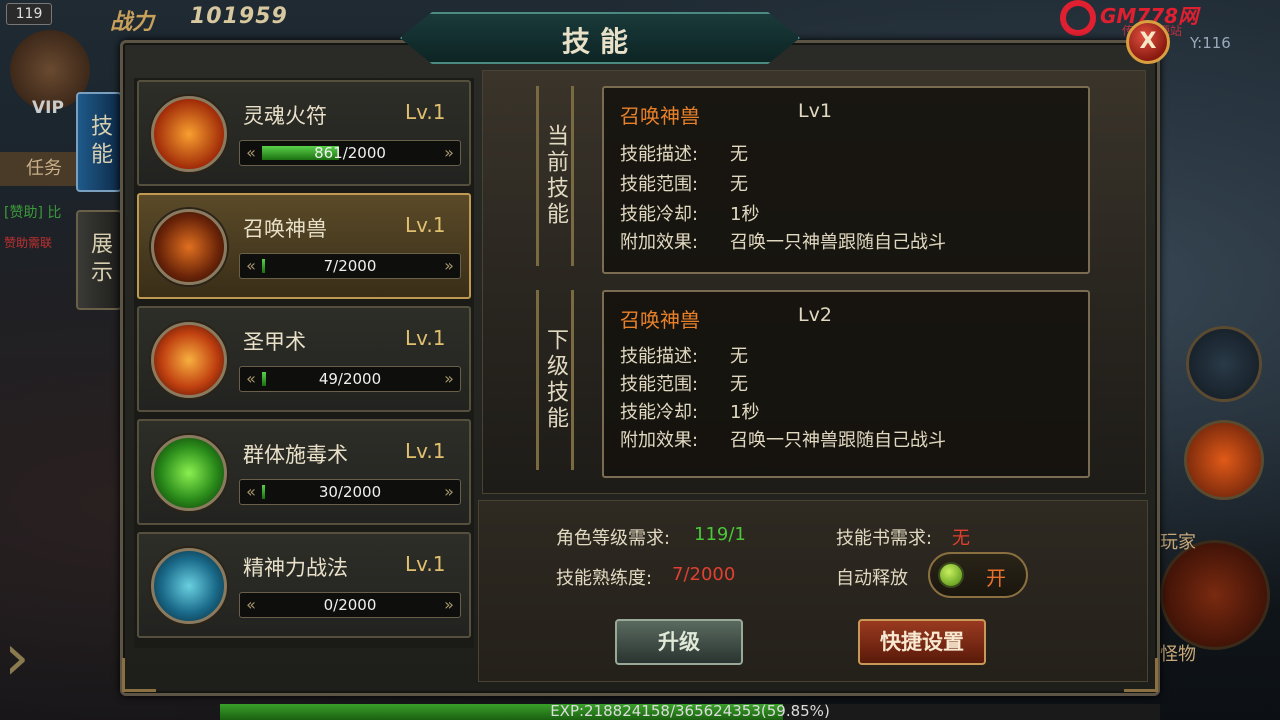 This screenshot has height=720, width=1280. What do you see at coordinates (274, 342) in the screenshot?
I see `skill-name: 圣甲术` at bounding box center [274, 342].